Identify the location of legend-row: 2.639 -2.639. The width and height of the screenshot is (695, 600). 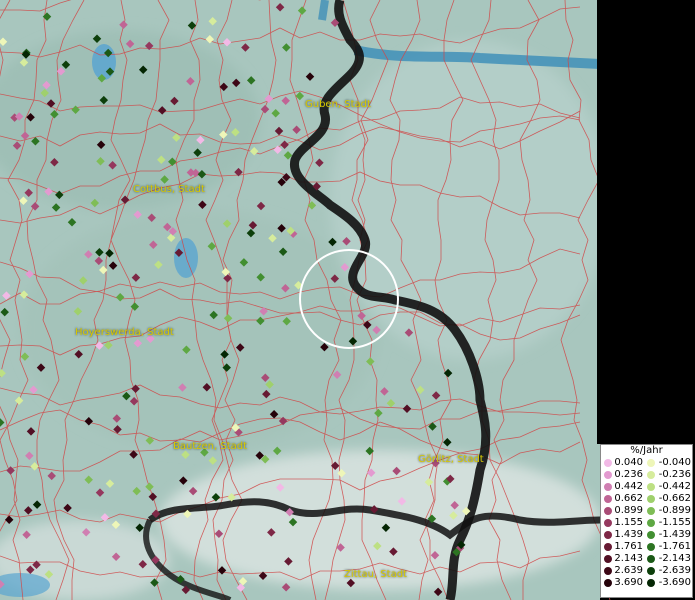
(646, 571).